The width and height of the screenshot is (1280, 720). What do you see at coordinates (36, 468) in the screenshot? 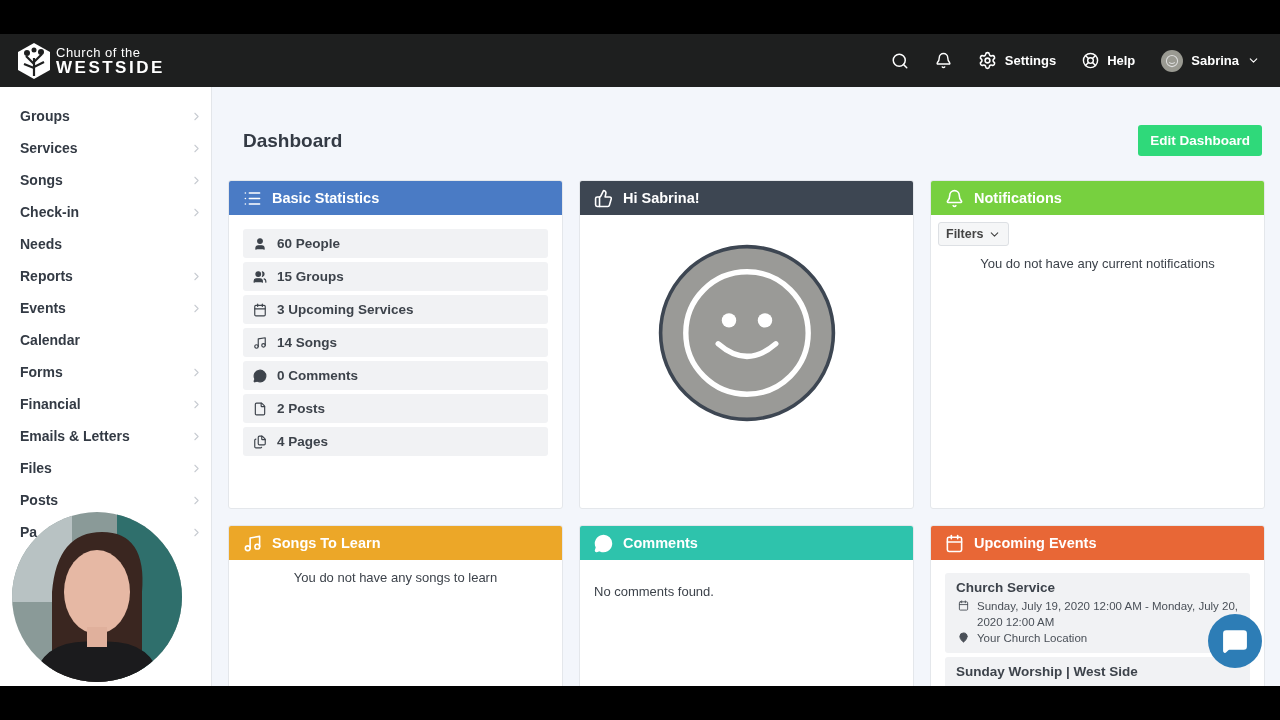
I see `sidebar-item: Files` at bounding box center [36, 468].